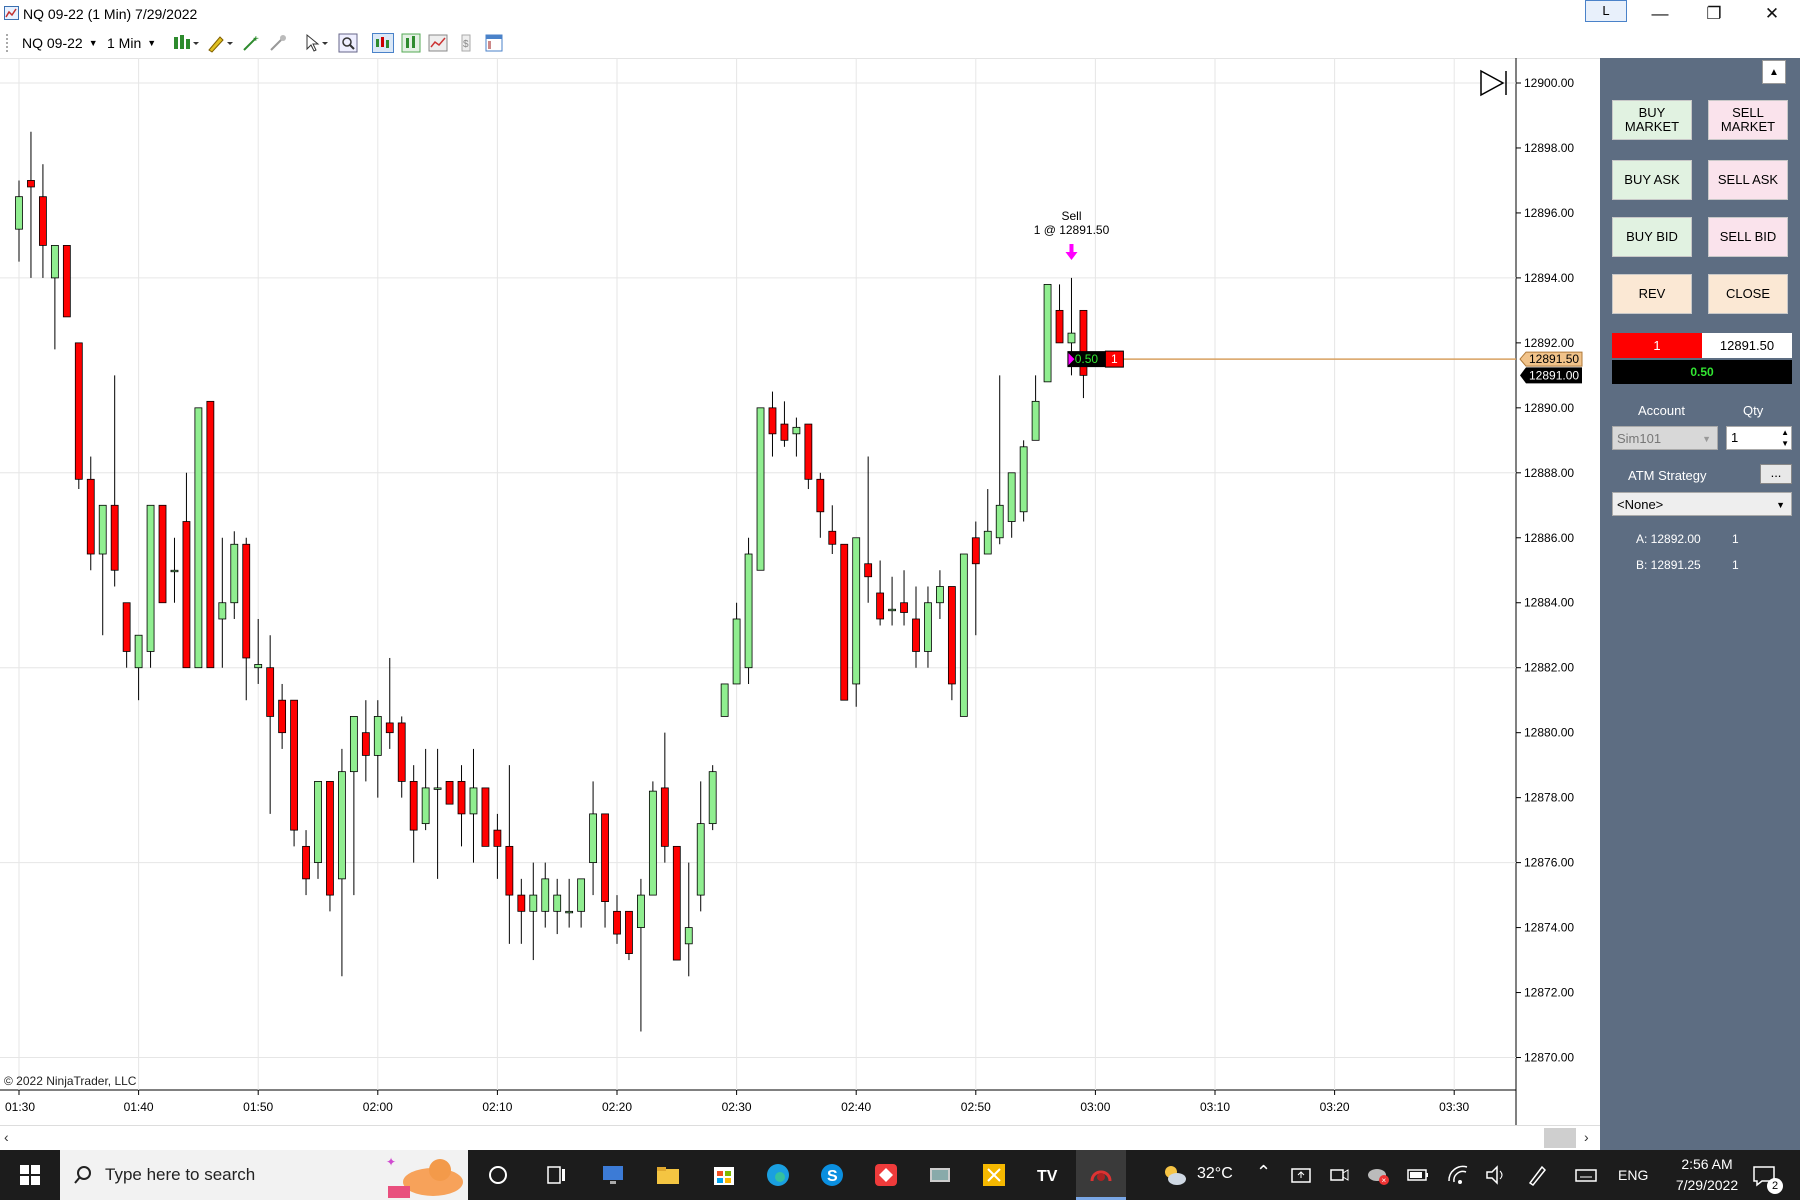 The height and width of the screenshot is (1200, 1800). What do you see at coordinates (1586, 1137) in the screenshot?
I see `scroll-right-icon: ›` at bounding box center [1586, 1137].